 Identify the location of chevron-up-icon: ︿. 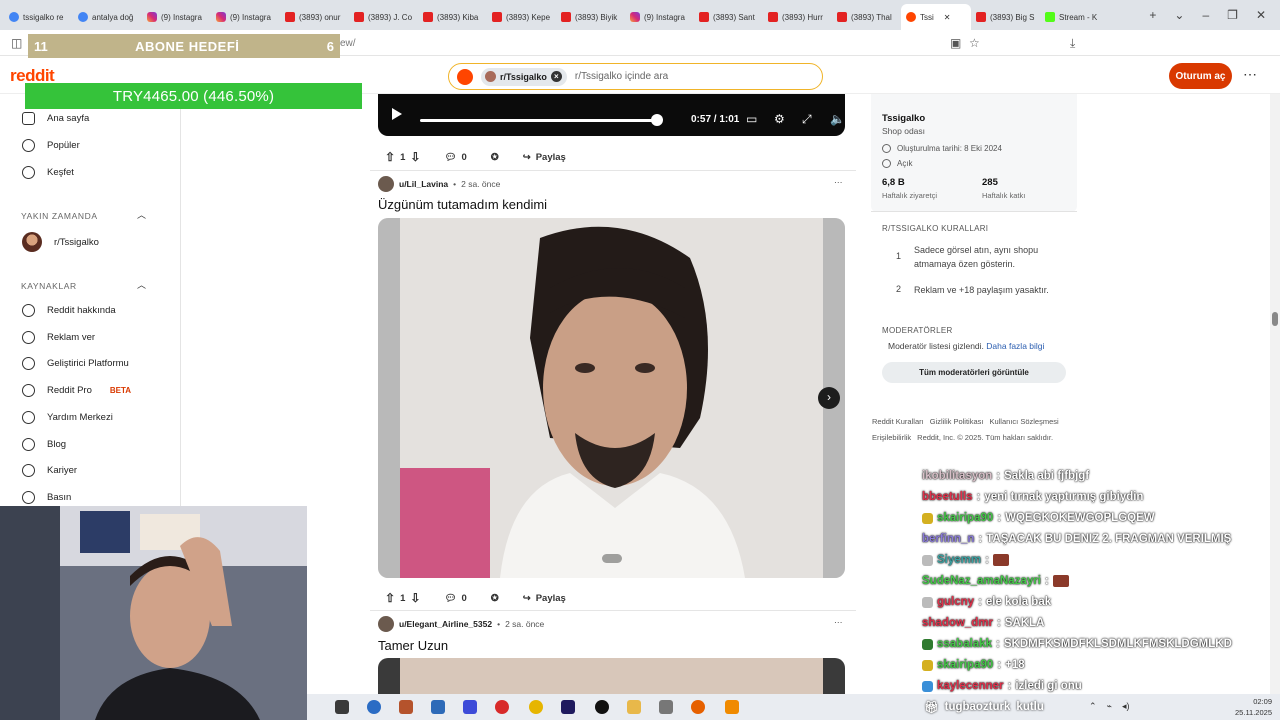
(141, 214).